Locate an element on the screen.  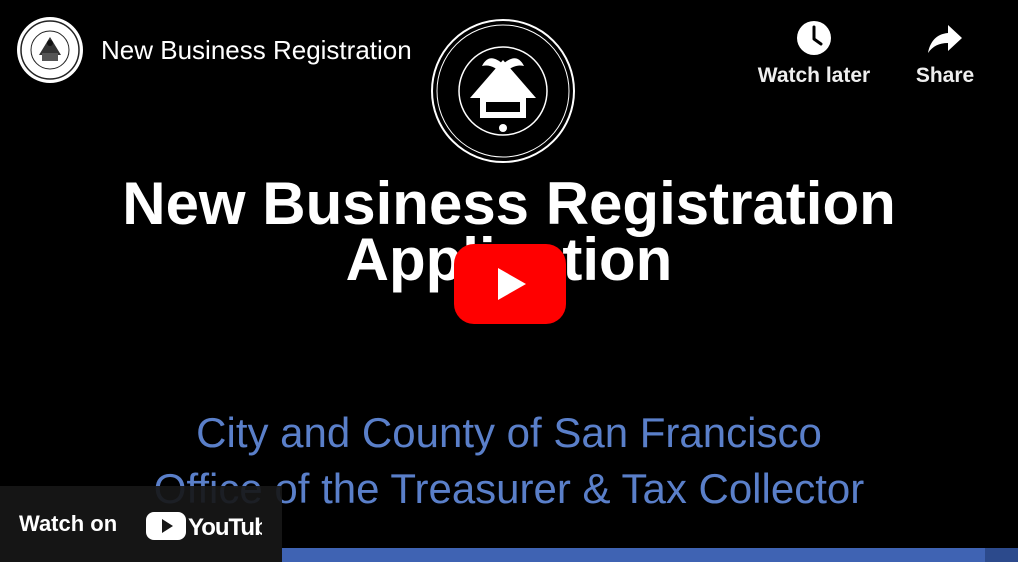
slide-bottom-bar-end is located at coordinates (1001, 555).